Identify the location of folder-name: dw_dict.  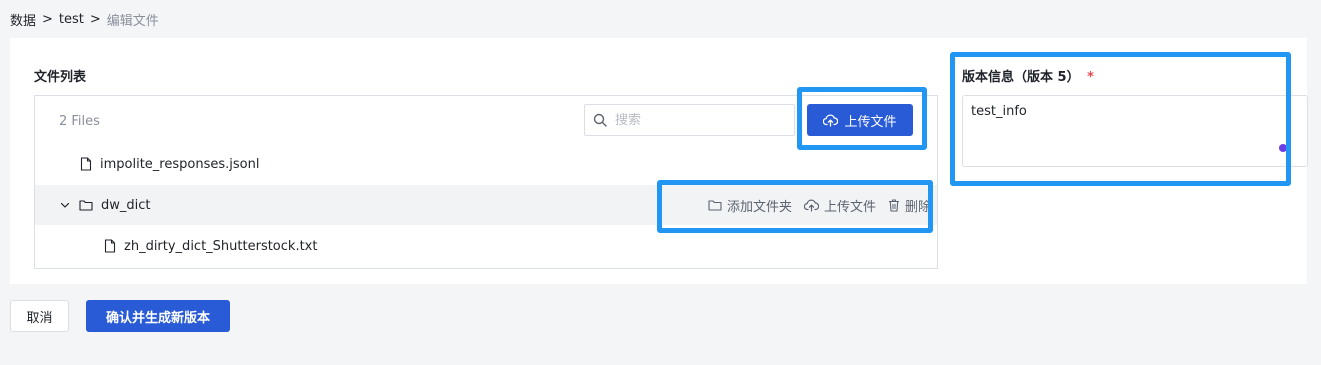
(126, 205).